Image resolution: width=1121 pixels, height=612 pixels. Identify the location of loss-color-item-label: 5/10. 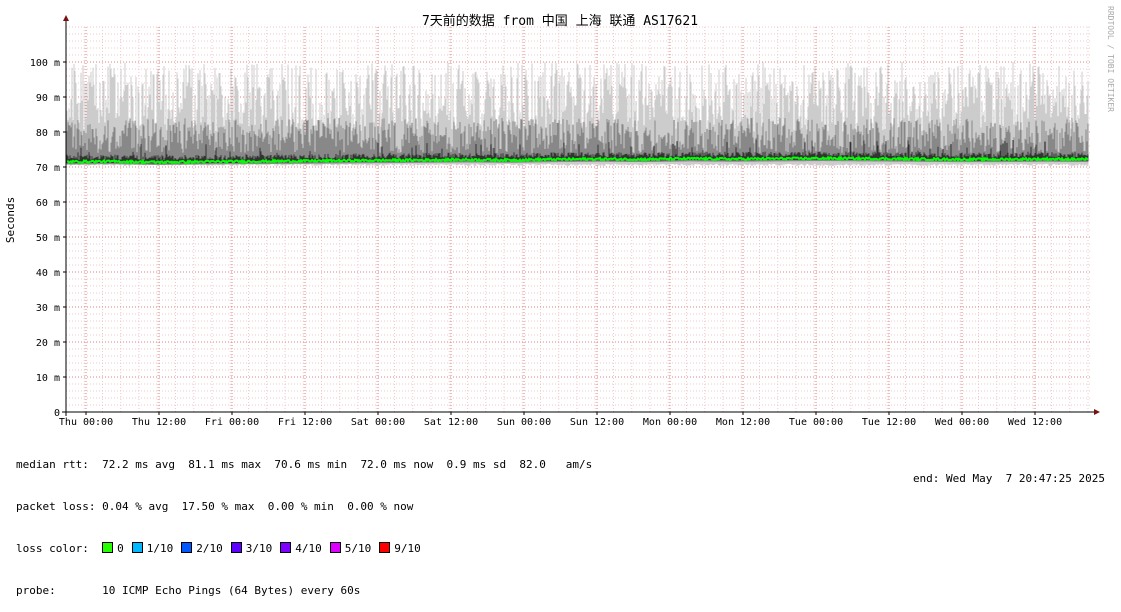
(358, 548).